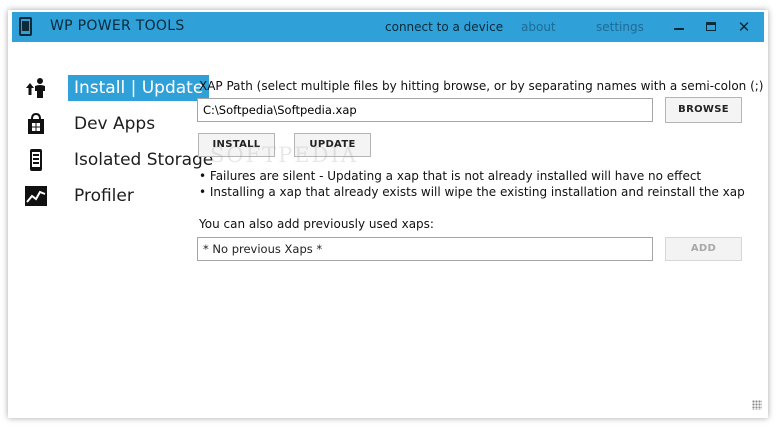 The width and height of the screenshot is (782, 432). What do you see at coordinates (757, 405) in the screenshot?
I see `resize-grip-icon` at bounding box center [757, 405].